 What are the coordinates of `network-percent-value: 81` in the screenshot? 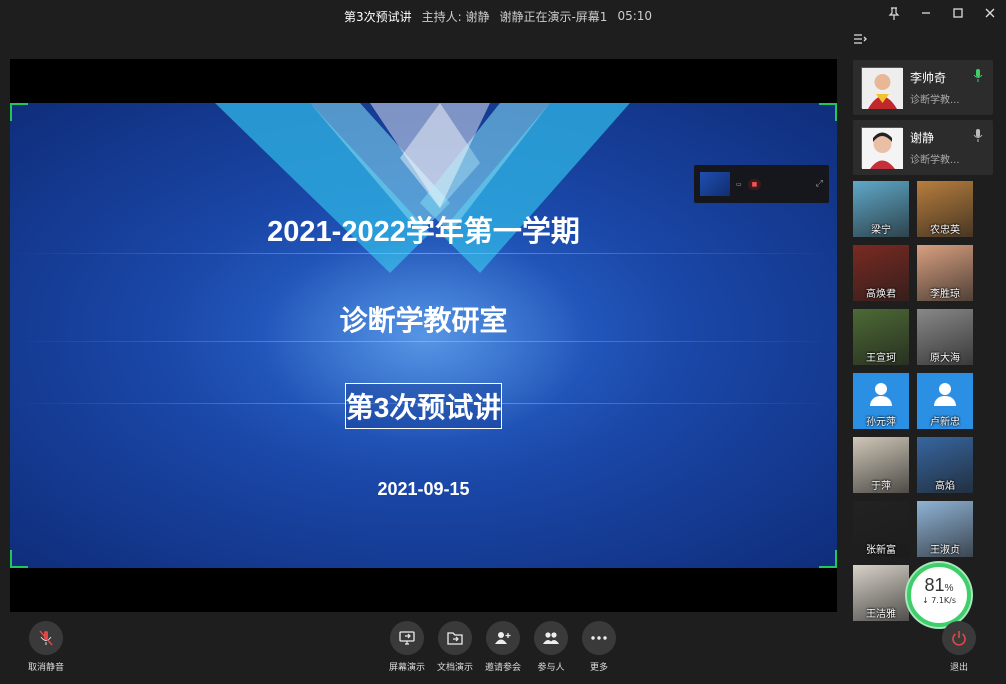 It's located at (934, 585).